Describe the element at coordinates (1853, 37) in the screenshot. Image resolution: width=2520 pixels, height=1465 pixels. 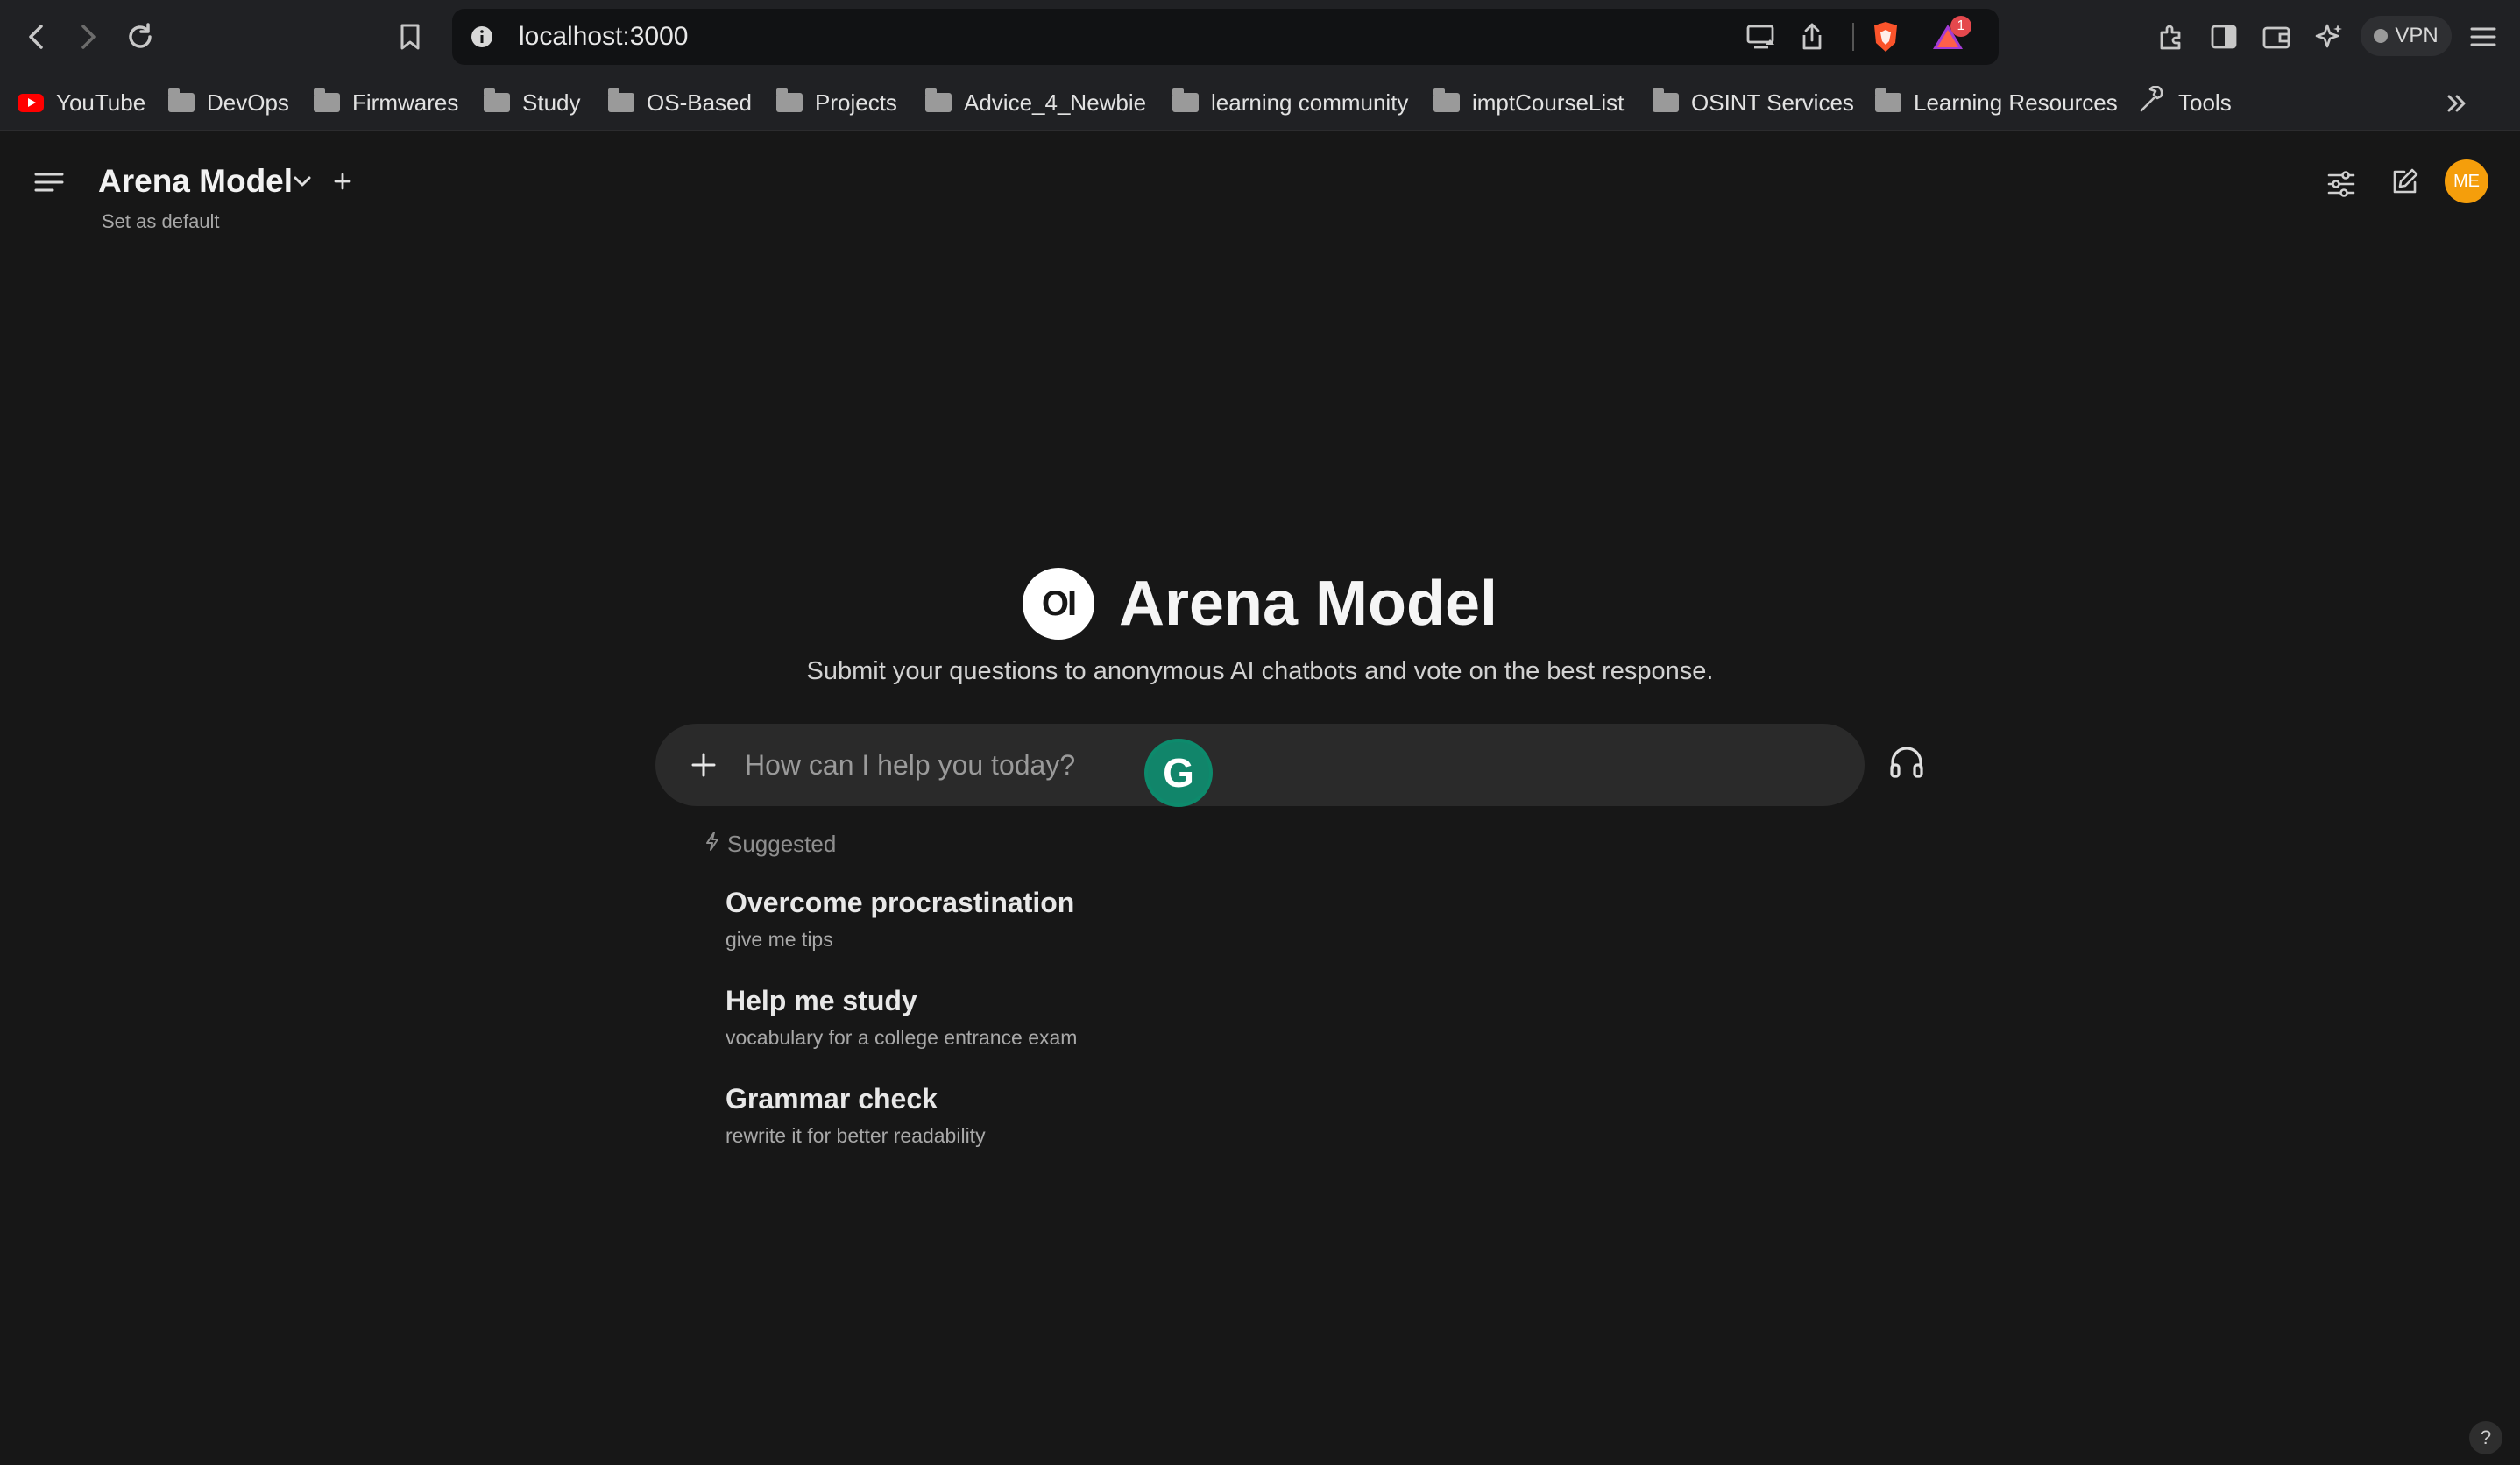
I see `divider` at that location.